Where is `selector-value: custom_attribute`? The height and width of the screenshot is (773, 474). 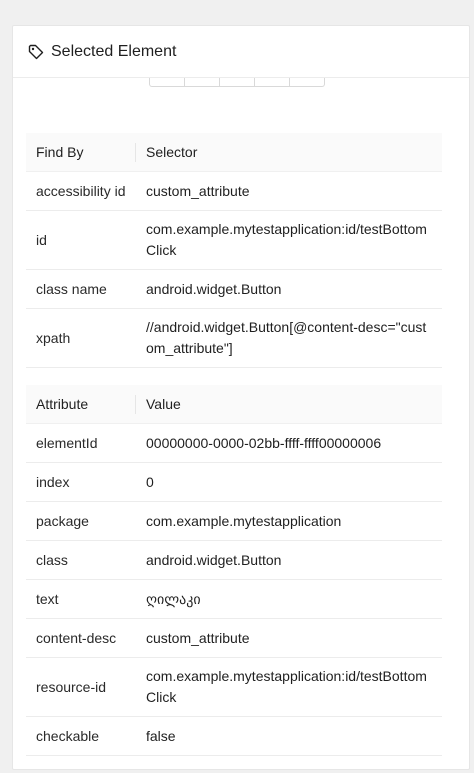
selector-value: custom_attribute is located at coordinates (289, 191).